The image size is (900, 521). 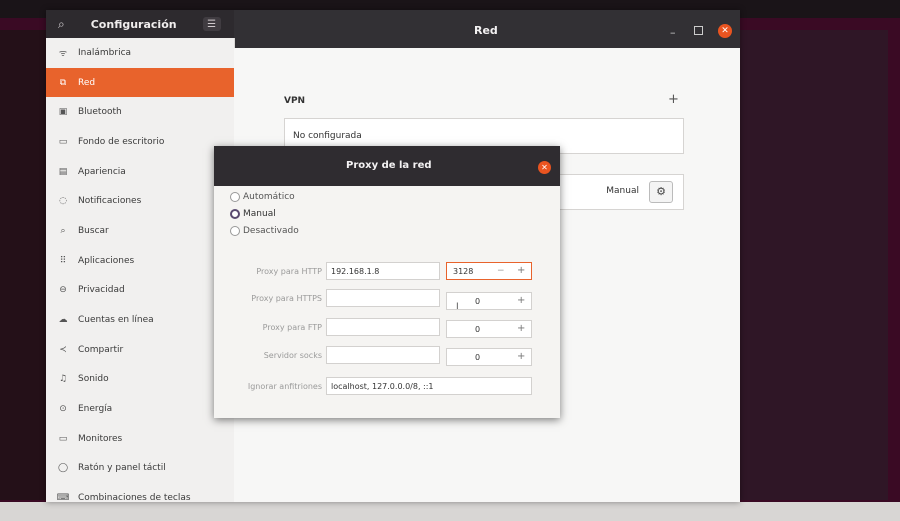 I want to click on sidebar-item-label: Inalámbrica, so click(x=105, y=52).